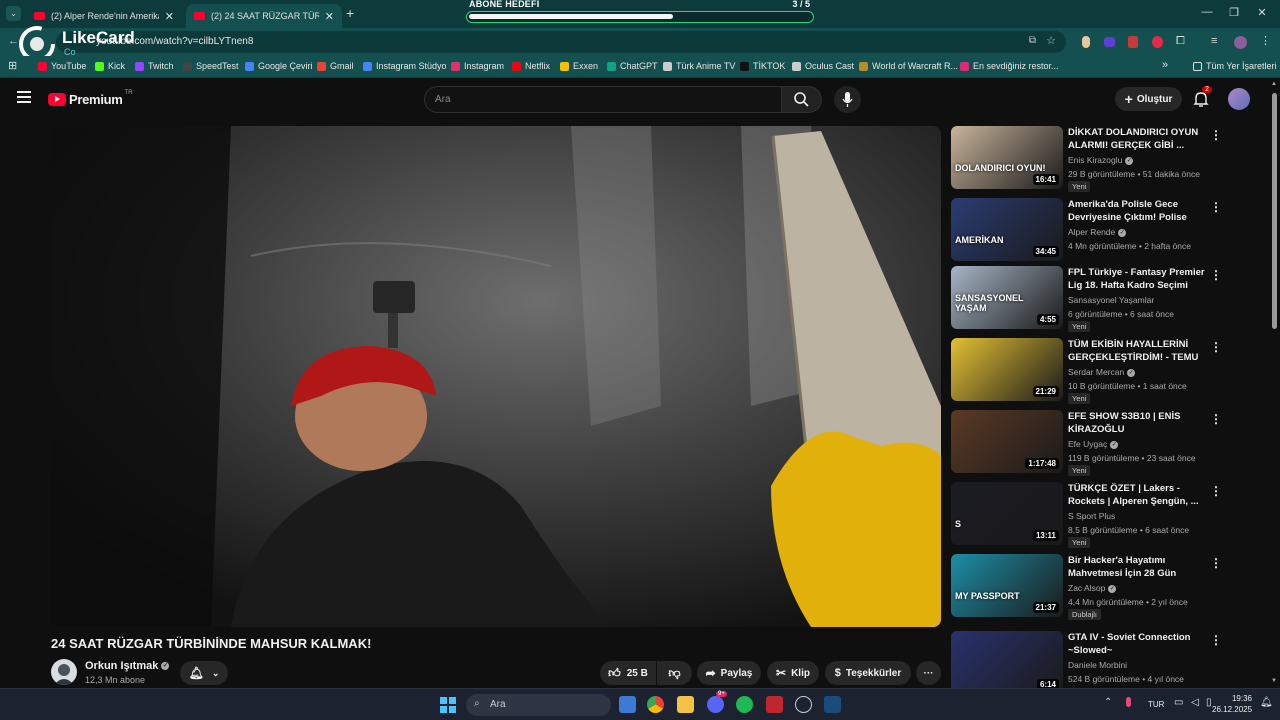 The image size is (1280, 720). I want to click on account-avatar, so click(1239, 99).